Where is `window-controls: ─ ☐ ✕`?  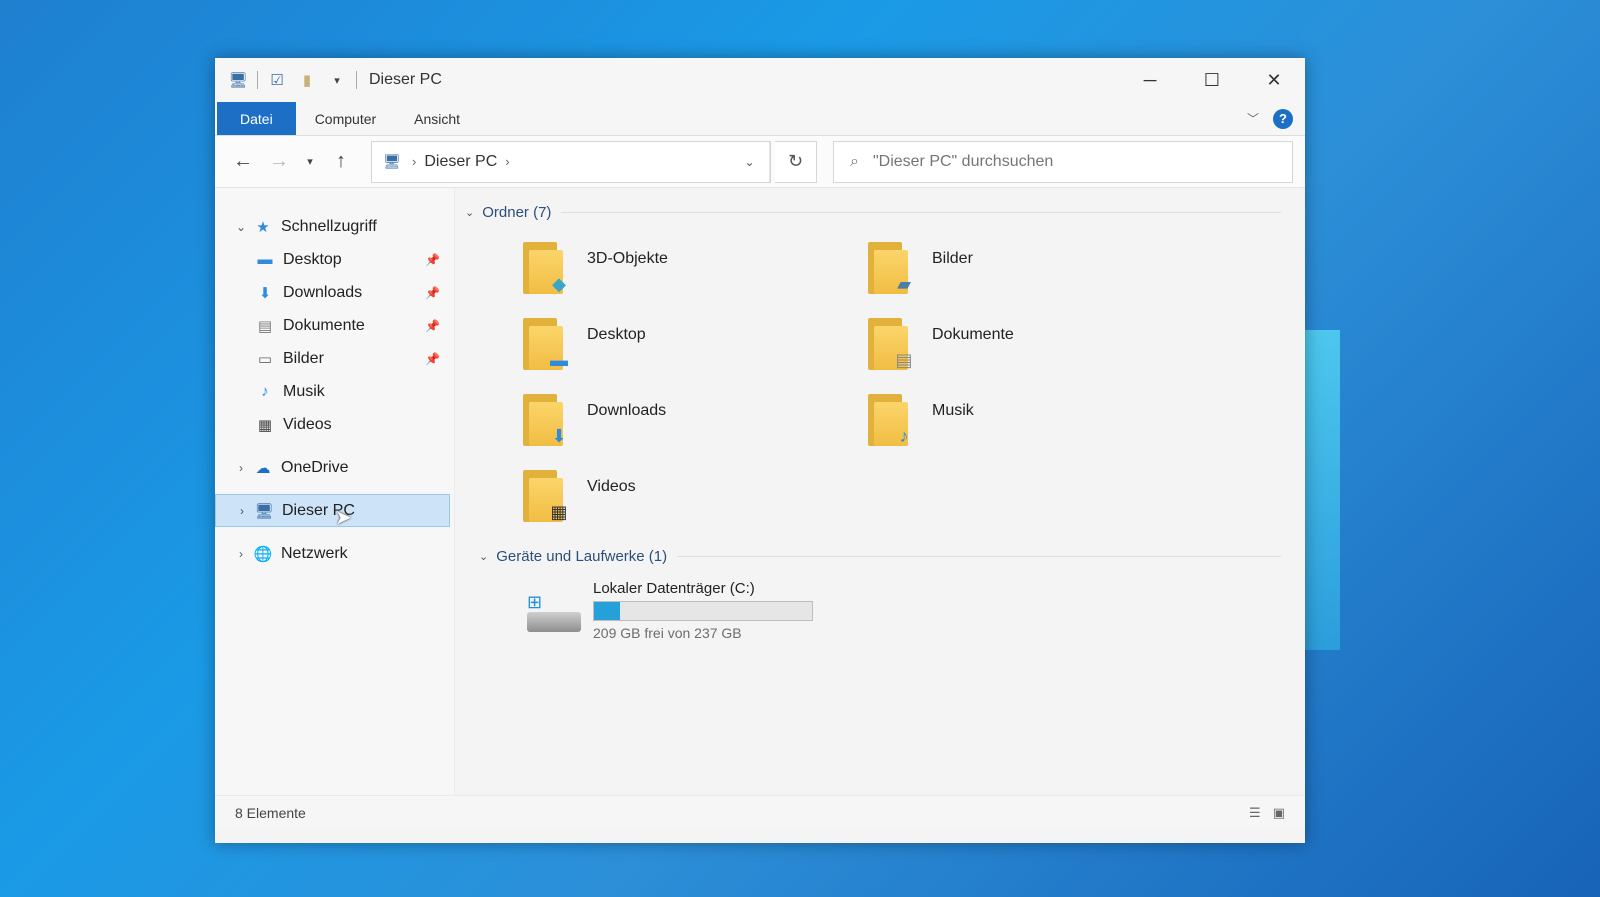
window-controls: ─ ☐ ✕ is located at coordinates (1212, 80).